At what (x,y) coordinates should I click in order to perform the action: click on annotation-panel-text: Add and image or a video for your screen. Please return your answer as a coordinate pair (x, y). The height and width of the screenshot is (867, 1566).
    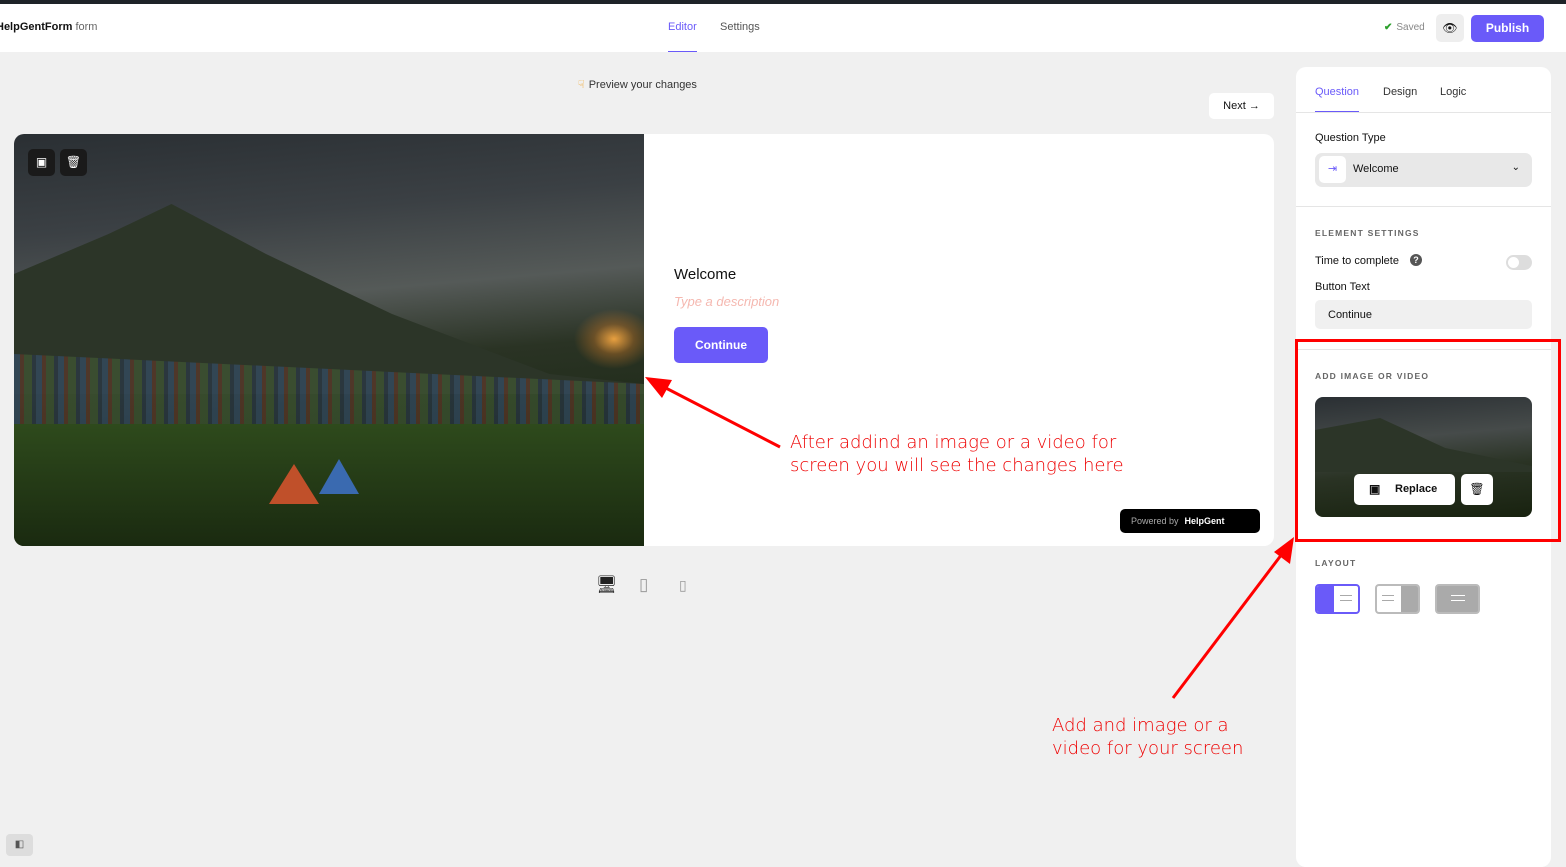
    Looking at the image, I should click on (1148, 737).